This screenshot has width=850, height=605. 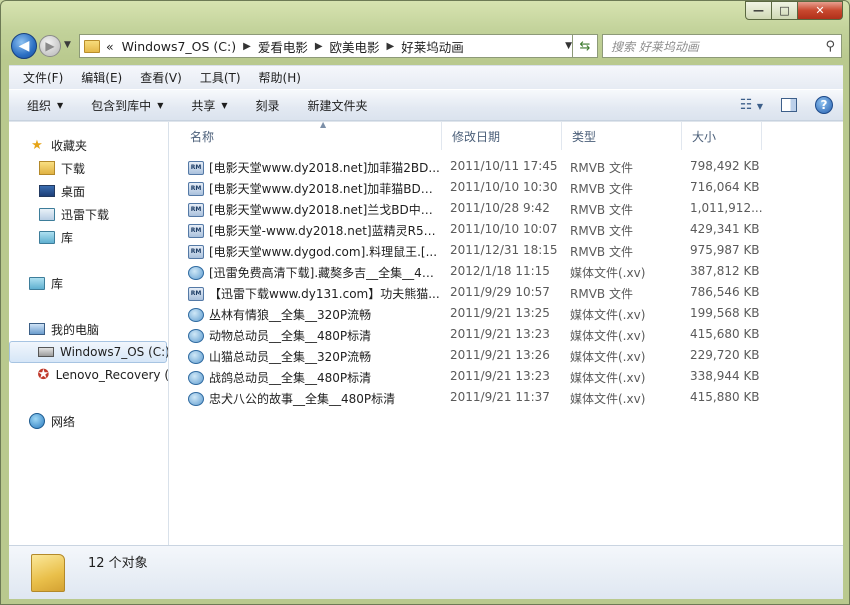 What do you see at coordinates (789, 105) in the screenshot?
I see `preview-pane-icon` at bounding box center [789, 105].